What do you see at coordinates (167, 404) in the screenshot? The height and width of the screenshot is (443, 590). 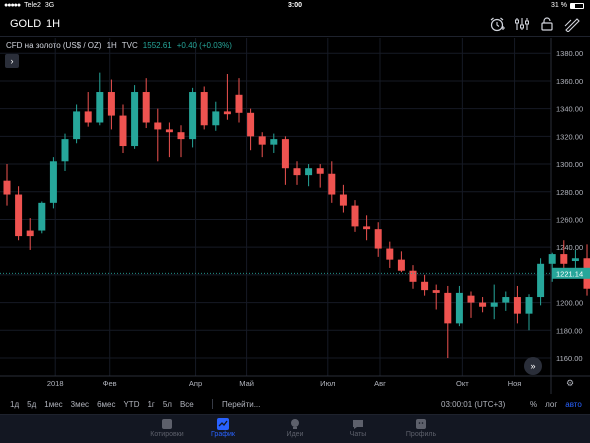 I see `range-7: 5л` at bounding box center [167, 404].